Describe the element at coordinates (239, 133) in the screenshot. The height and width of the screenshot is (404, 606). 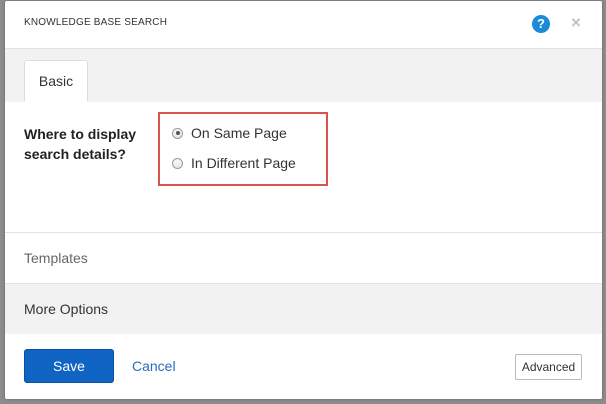
I see `radio-label-same-page: On Same Page` at that location.